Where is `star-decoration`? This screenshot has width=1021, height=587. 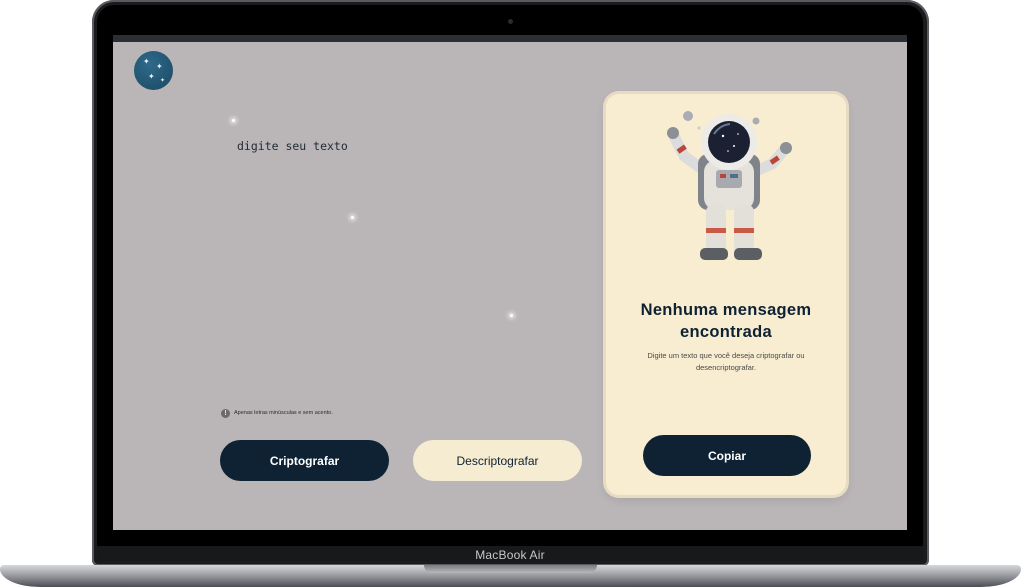
star-decoration is located at coordinates (233, 120).